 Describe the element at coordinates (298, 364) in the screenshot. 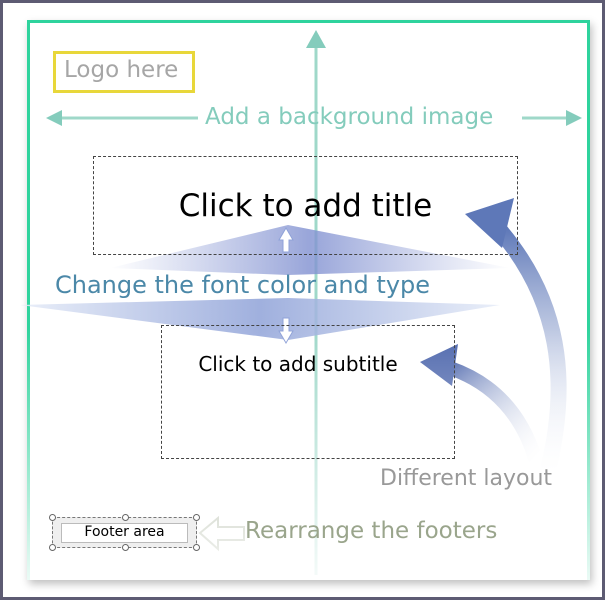

I see `subtitle-placeholder-text: Click to add subtitle` at that location.